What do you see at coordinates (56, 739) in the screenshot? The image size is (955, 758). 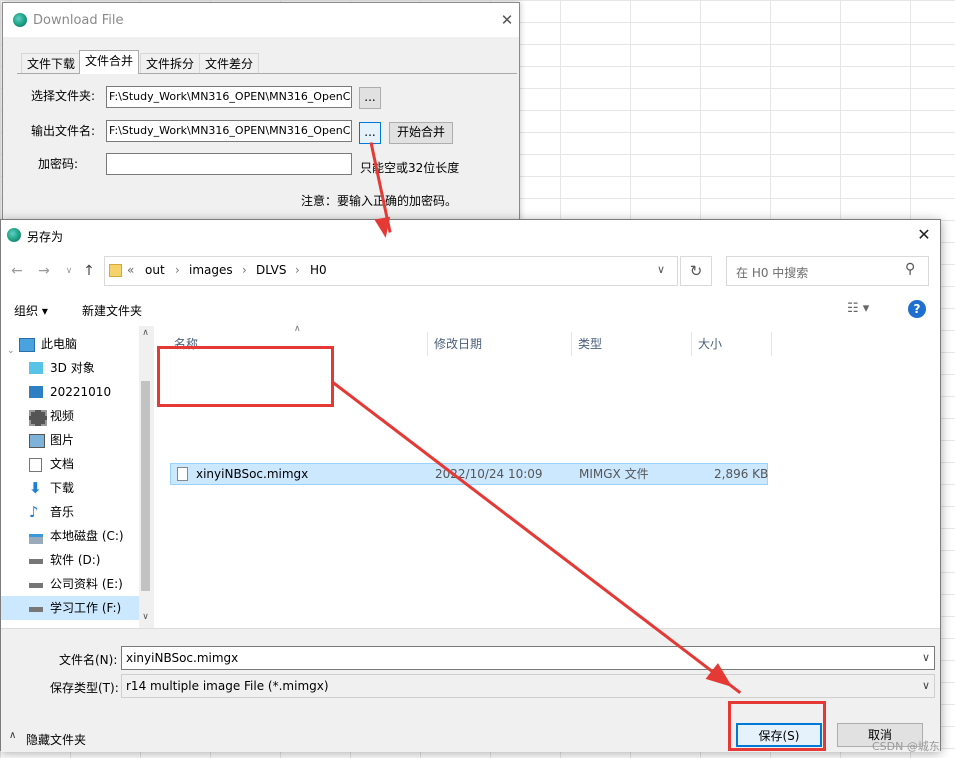 I see `hide-folders-toggle: 隐藏文件夹` at bounding box center [56, 739].